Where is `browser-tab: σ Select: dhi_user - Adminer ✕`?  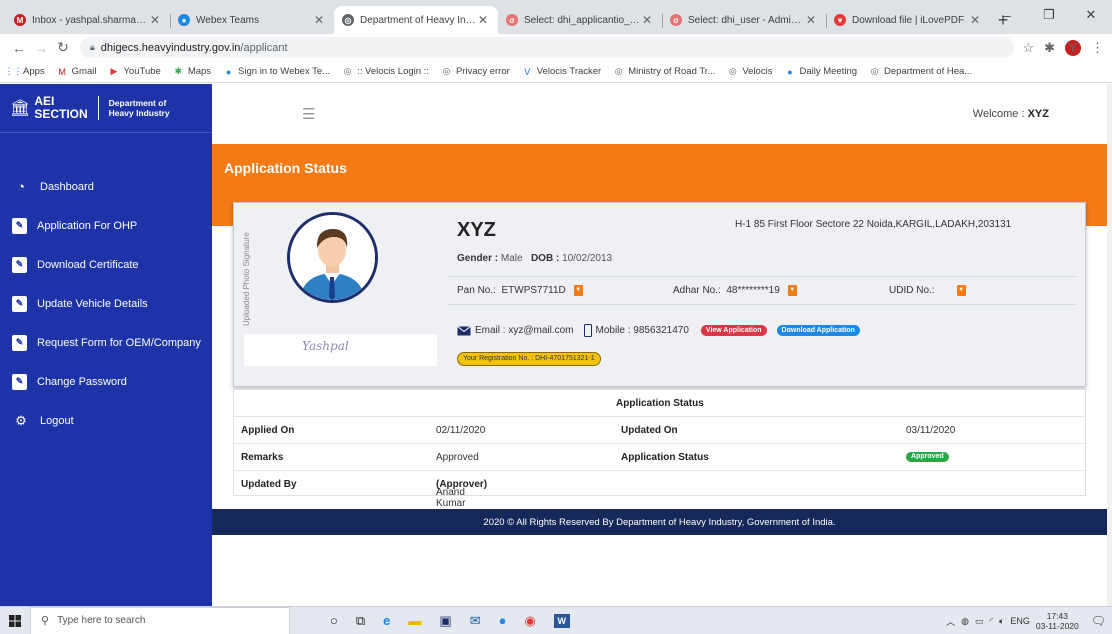 browser-tab: σ Select: dhi_user - Adminer ✕ is located at coordinates (744, 20).